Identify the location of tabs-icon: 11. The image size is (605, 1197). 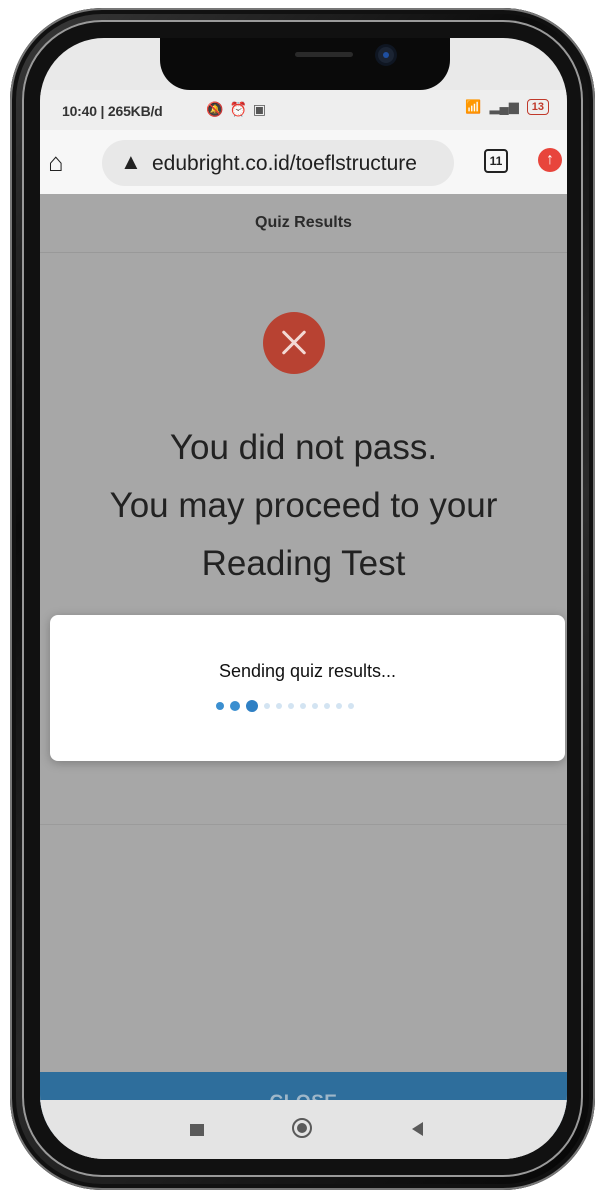
(496, 161).